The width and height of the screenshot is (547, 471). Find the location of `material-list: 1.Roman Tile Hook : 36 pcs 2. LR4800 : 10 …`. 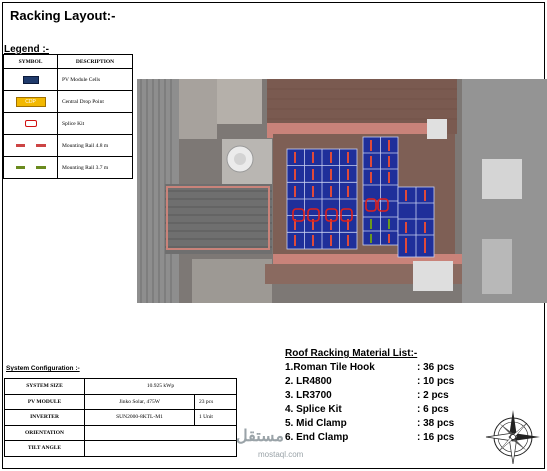

material-list: 1.Roman Tile Hook : 36 pcs 2. LR4800 : 10 … is located at coordinates (380, 404).